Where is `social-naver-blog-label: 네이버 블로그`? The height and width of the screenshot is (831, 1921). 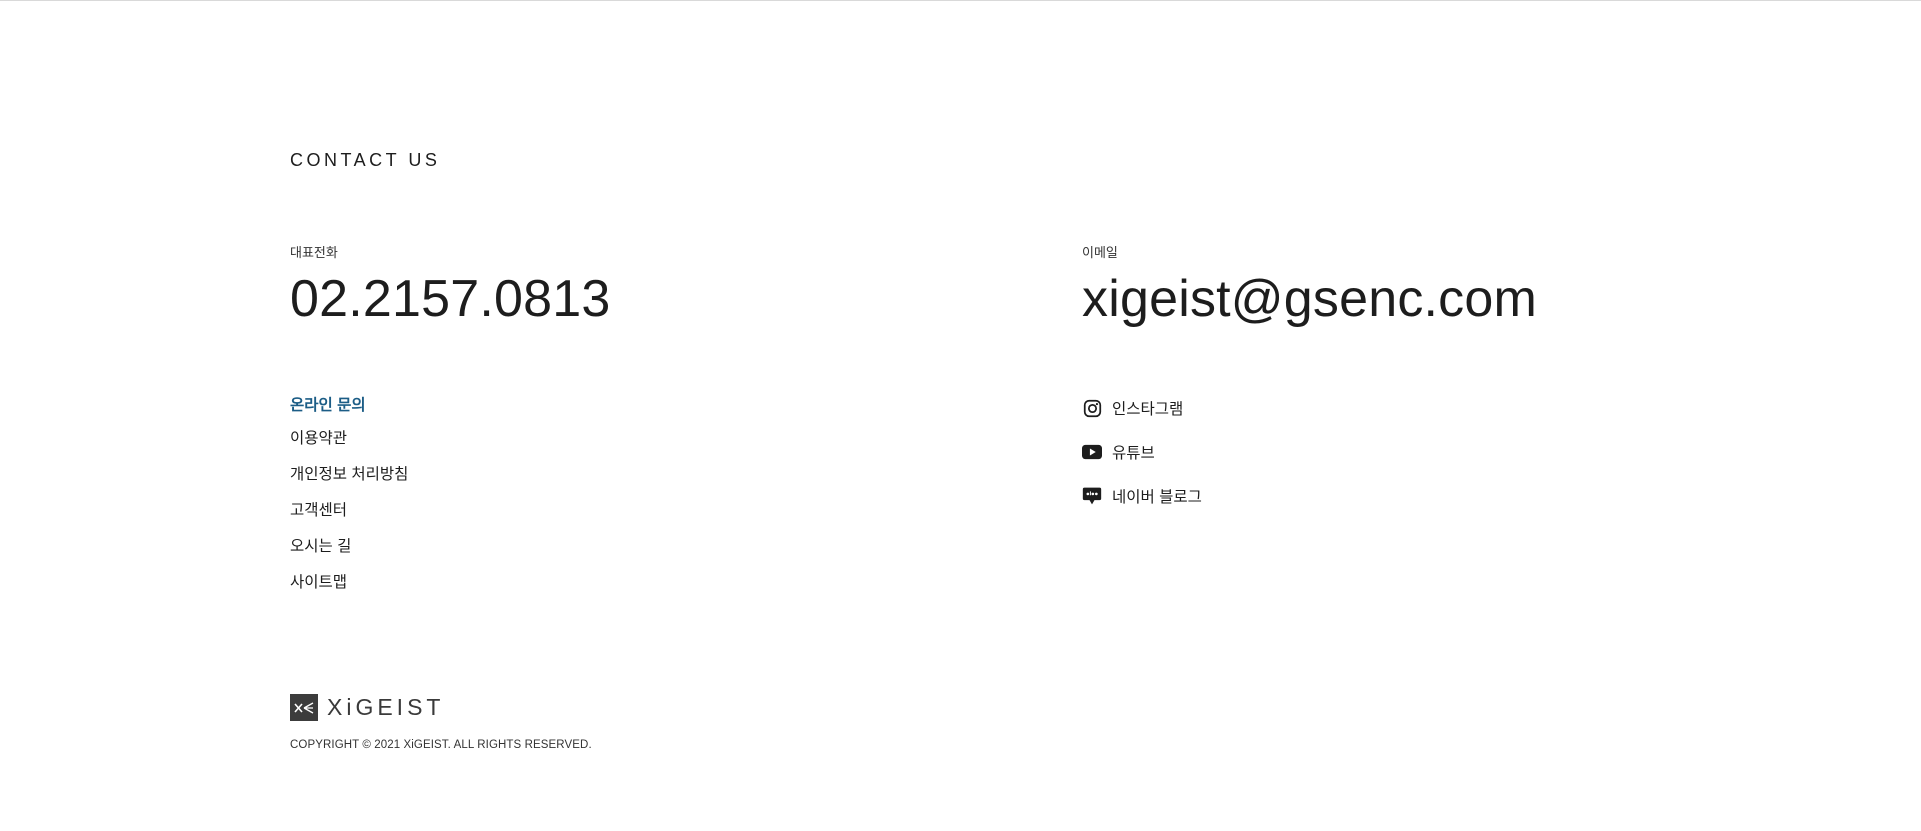 social-naver-blog-label: 네이버 블로그 is located at coordinates (1157, 497).